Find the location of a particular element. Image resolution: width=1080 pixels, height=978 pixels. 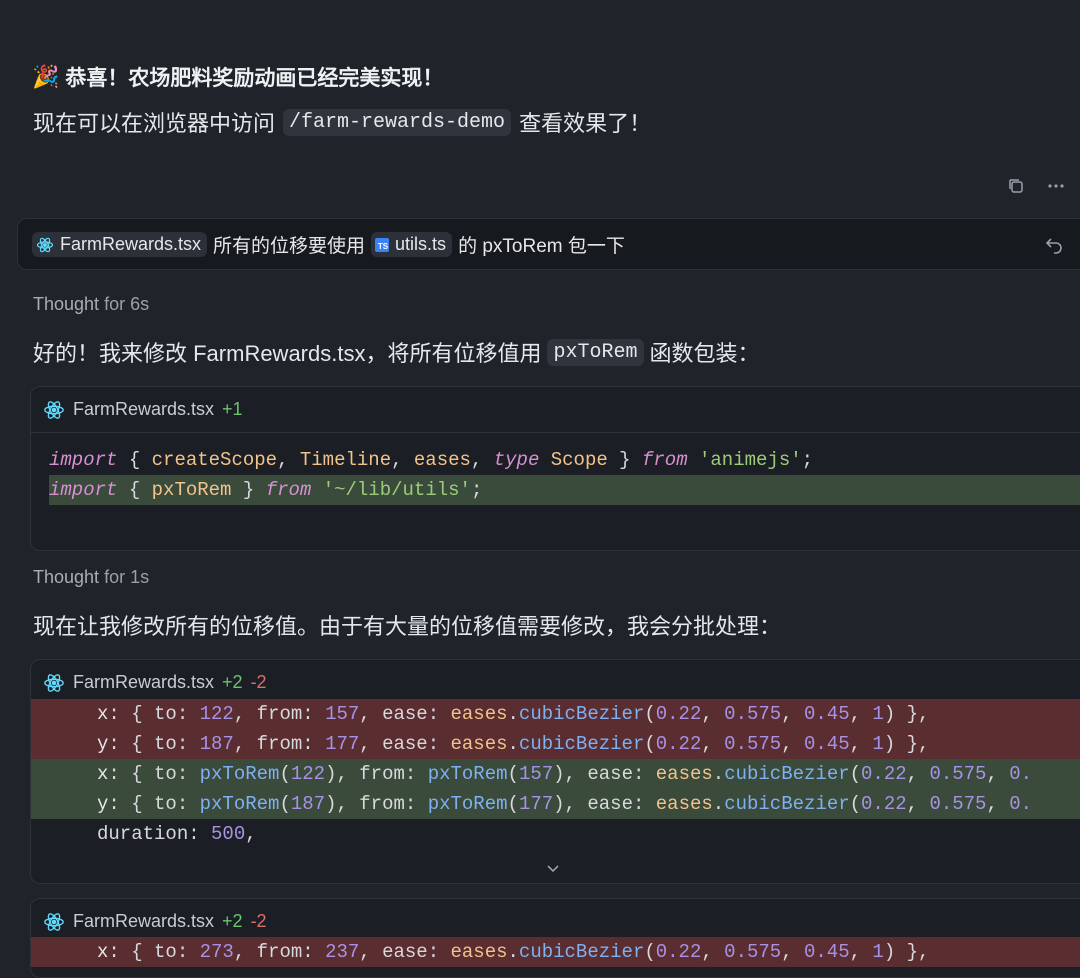

subtitle-text-after: 查看效果了！ is located at coordinates (585, 123).